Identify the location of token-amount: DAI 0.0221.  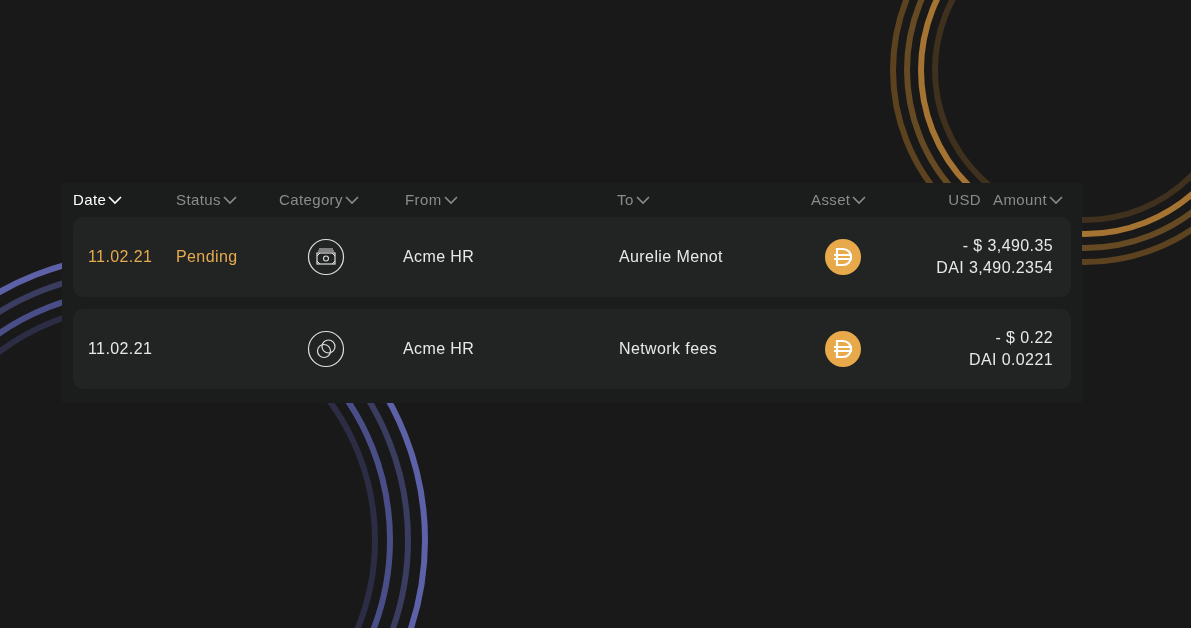
(1010, 360).